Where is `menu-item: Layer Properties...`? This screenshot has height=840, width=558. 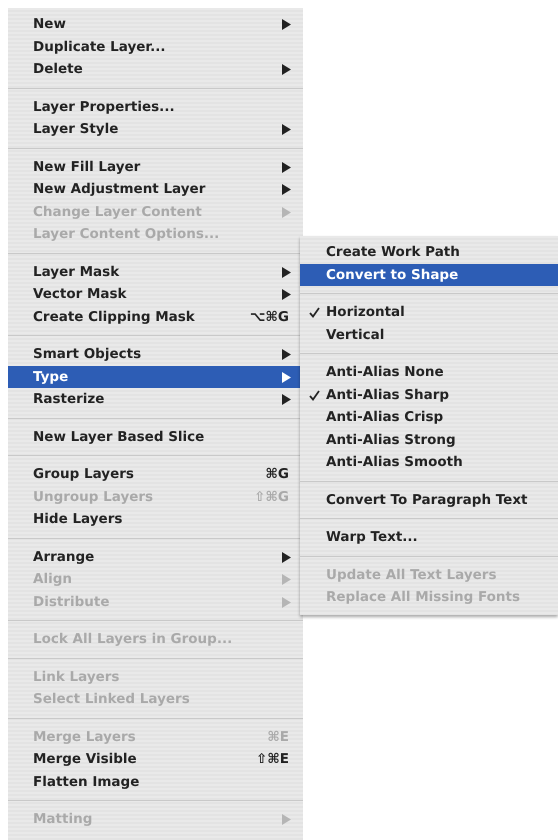 menu-item: Layer Properties... is located at coordinates (155, 107).